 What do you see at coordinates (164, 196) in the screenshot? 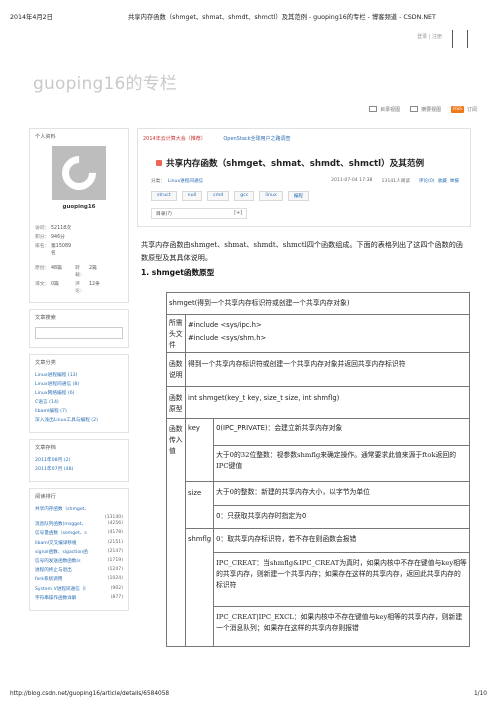
I see `tag: struct` at bounding box center [164, 196].